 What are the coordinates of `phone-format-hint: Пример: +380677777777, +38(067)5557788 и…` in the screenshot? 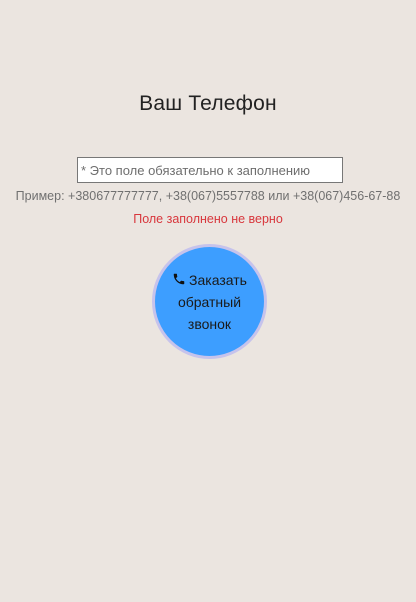 It's located at (208, 196).